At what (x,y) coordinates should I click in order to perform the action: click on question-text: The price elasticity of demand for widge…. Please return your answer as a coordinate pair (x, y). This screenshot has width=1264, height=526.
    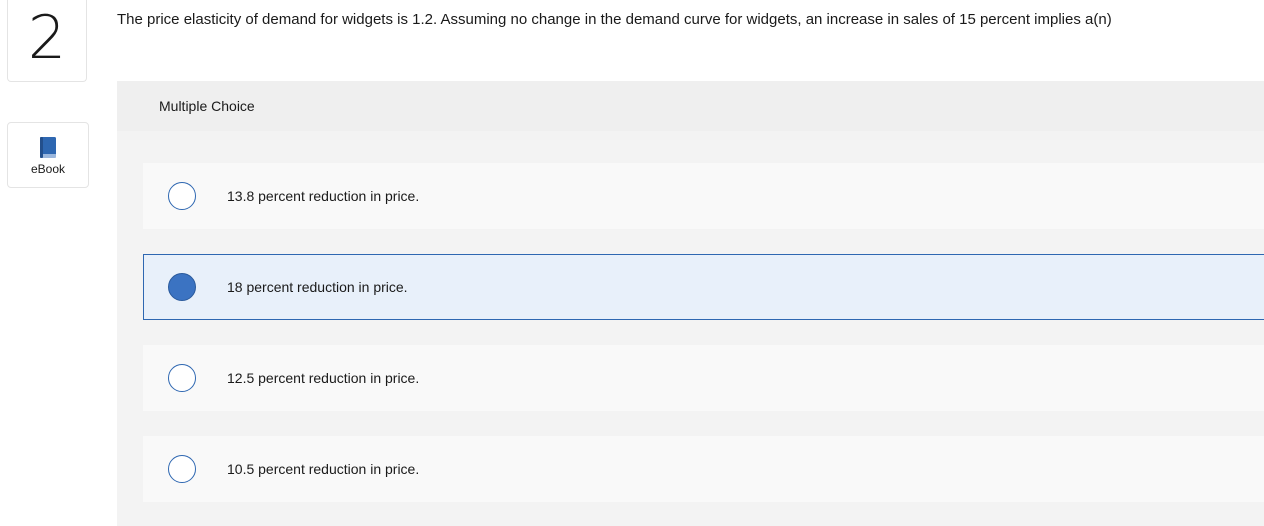
    Looking at the image, I should click on (614, 19).